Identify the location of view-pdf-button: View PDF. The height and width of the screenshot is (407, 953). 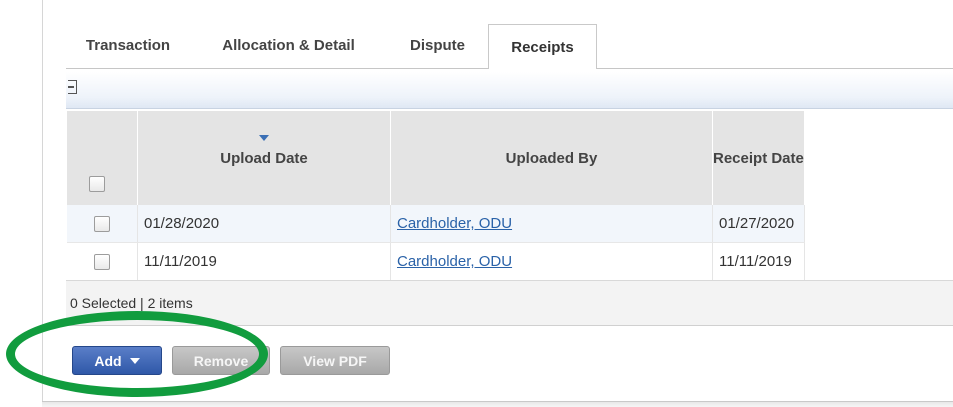
(335, 360).